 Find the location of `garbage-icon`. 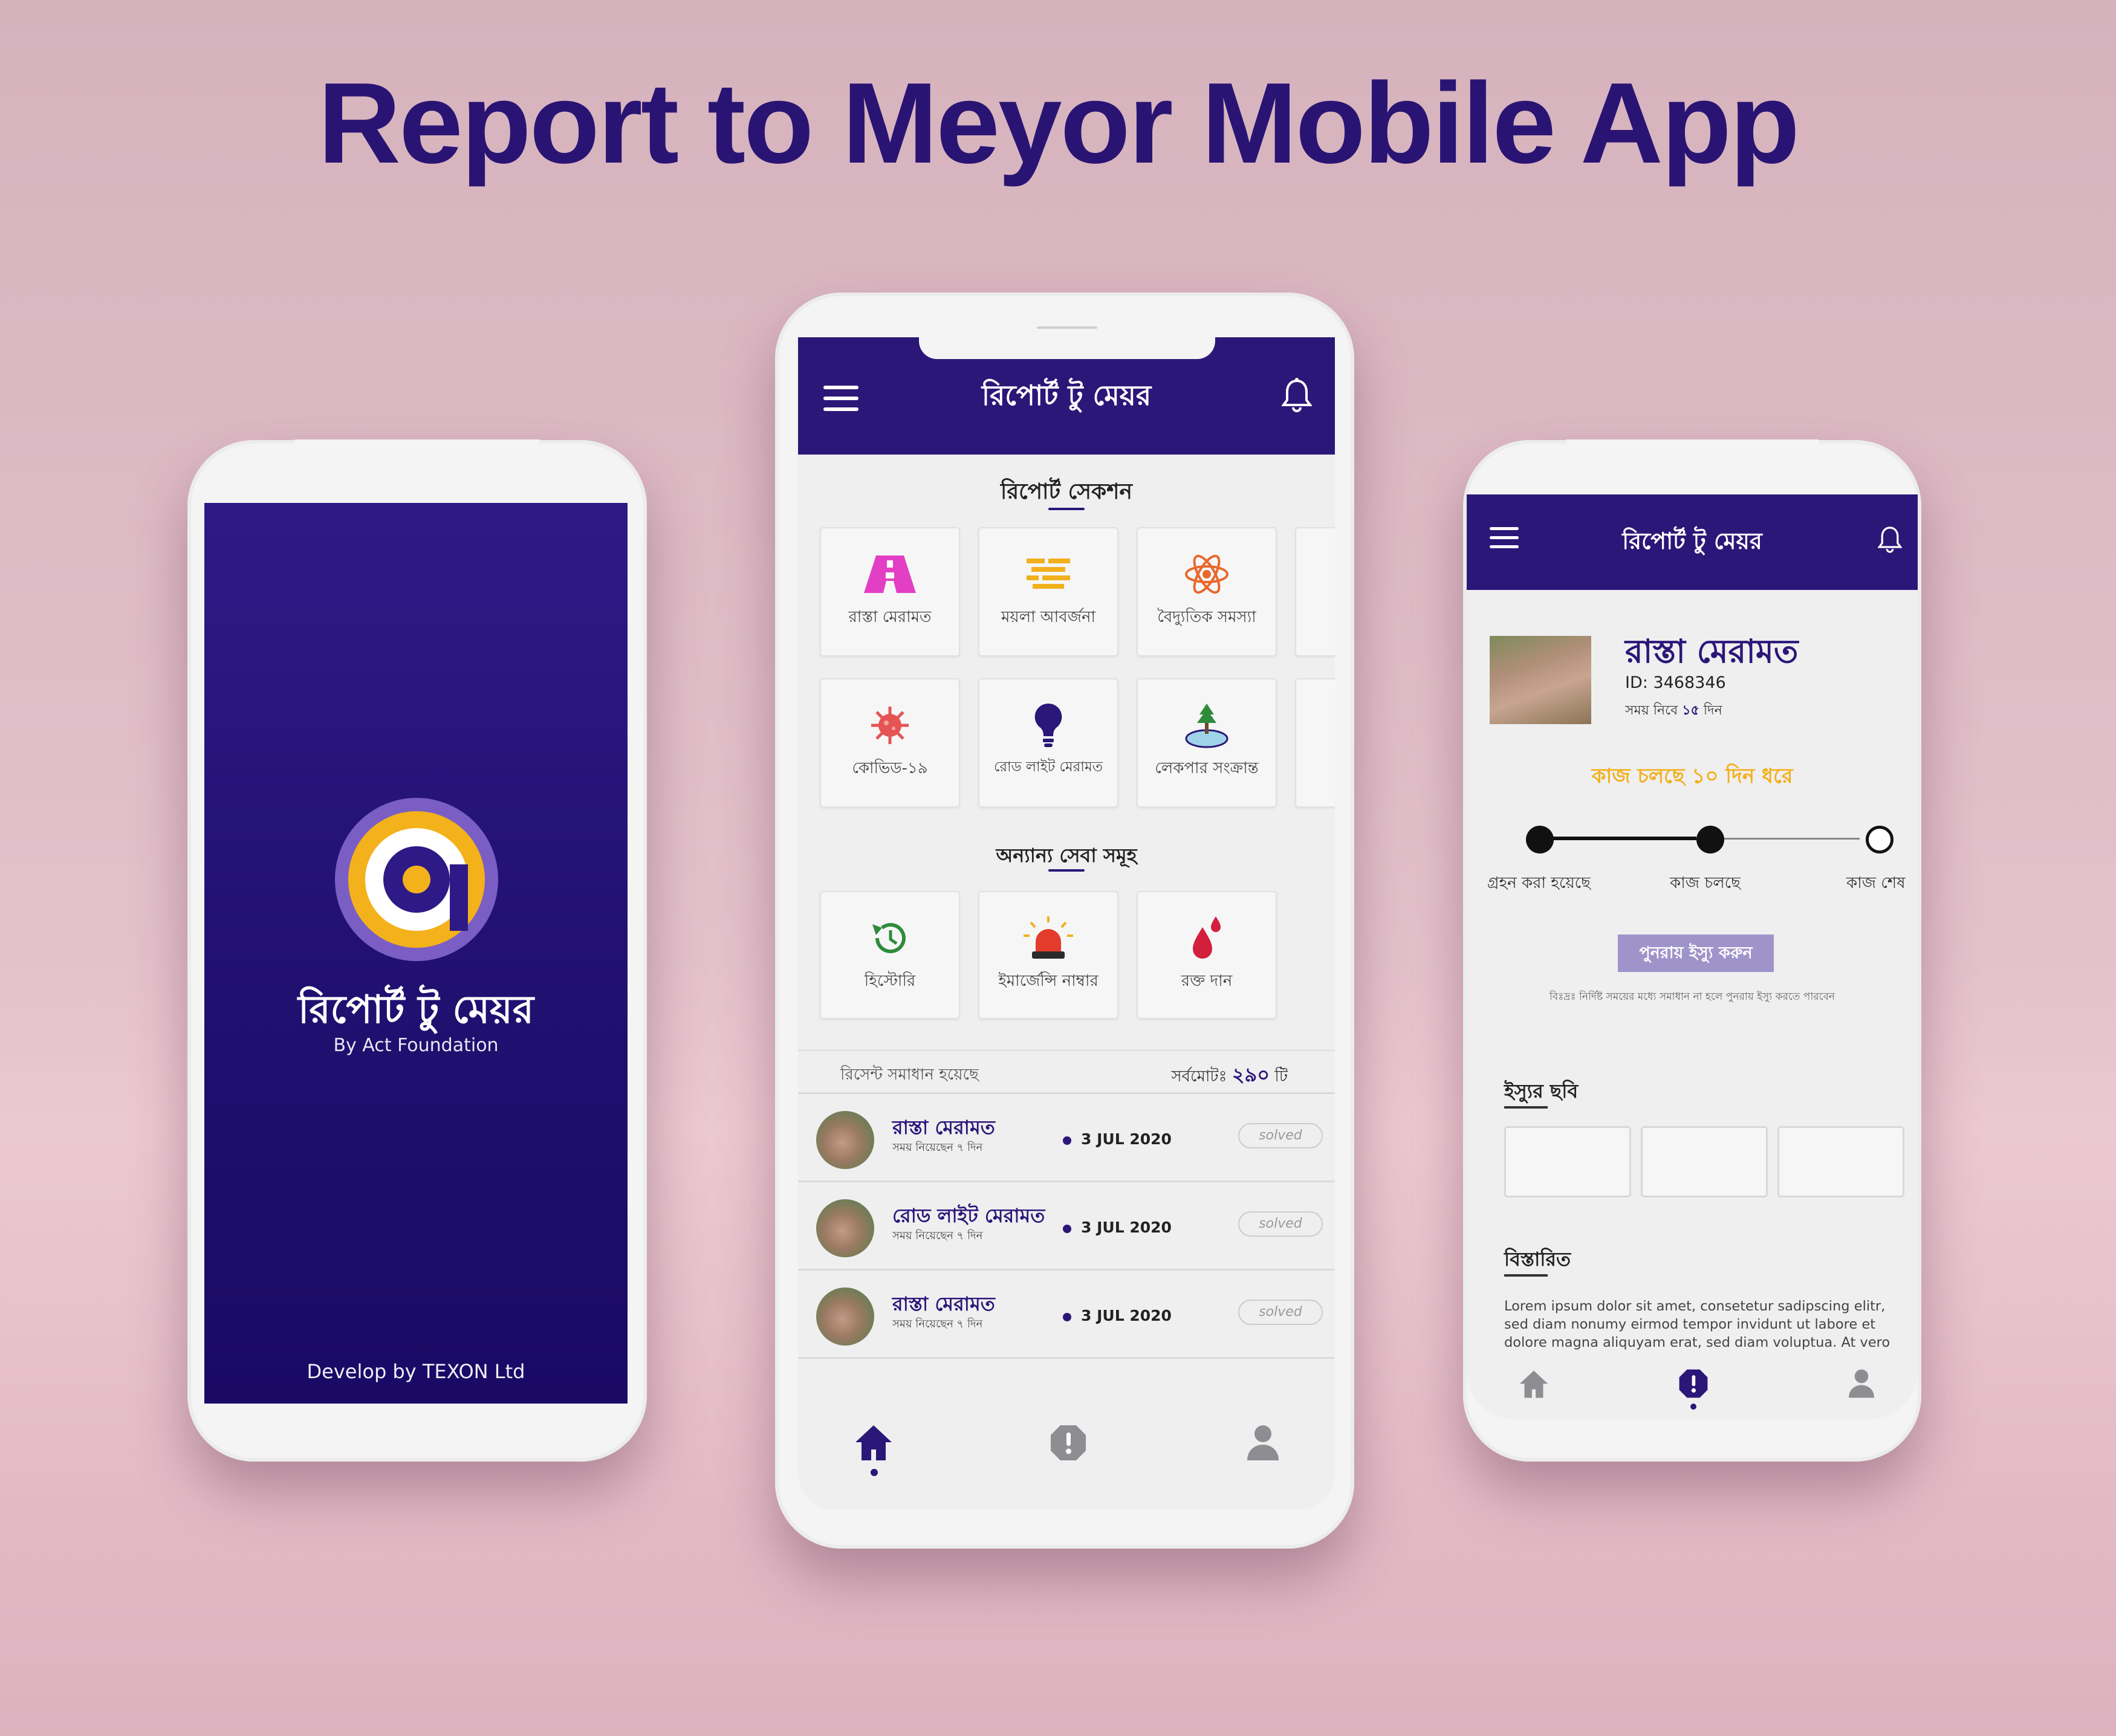

garbage-icon is located at coordinates (1048, 574).